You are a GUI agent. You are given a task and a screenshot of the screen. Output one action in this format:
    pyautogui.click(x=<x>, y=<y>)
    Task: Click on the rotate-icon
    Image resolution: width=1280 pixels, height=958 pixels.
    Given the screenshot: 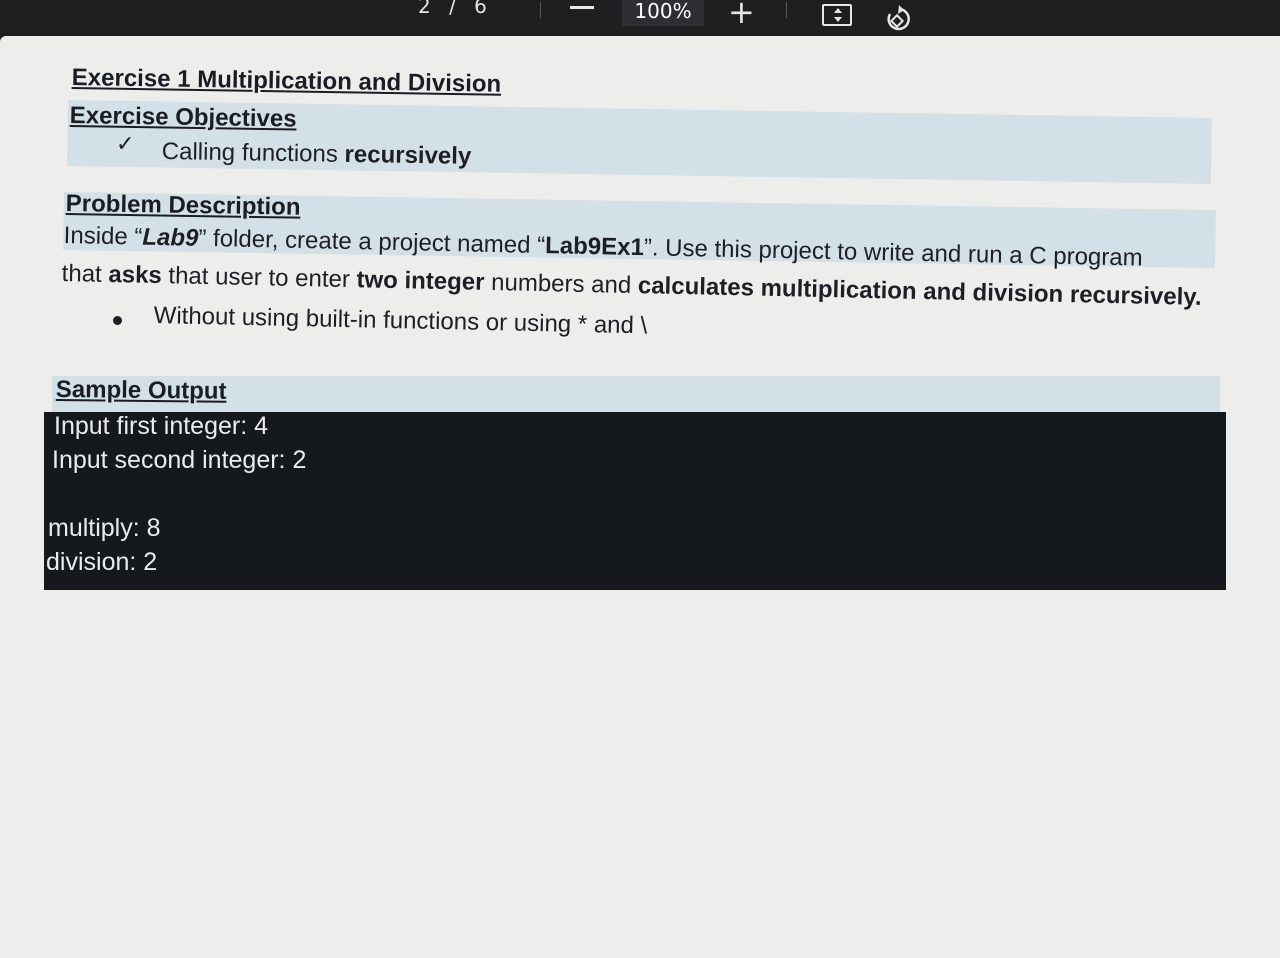 What is the action you would take?
    pyautogui.click(x=899, y=19)
    